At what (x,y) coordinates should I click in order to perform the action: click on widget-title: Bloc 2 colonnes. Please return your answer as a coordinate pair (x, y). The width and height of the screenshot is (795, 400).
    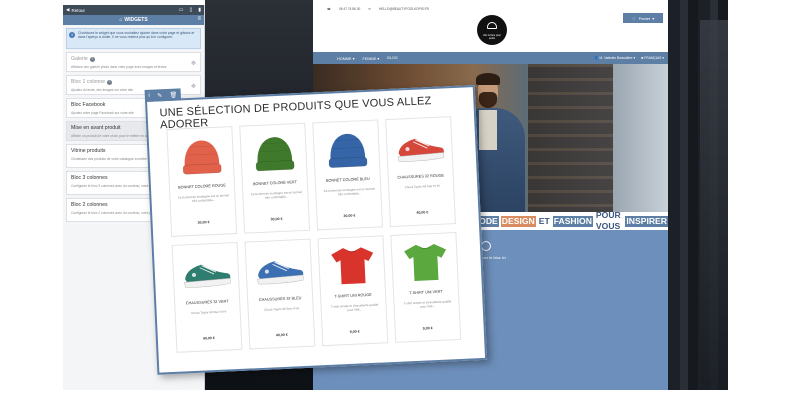
    Looking at the image, I should click on (89, 205).